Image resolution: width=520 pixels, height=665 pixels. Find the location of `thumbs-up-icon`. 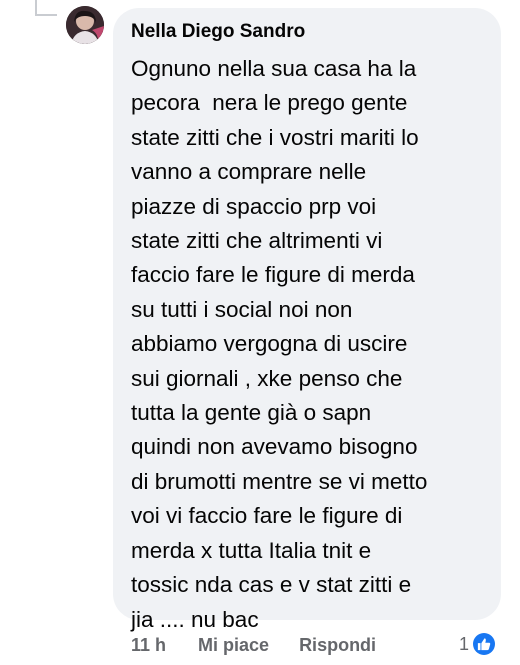

thumbs-up-icon is located at coordinates (484, 644).